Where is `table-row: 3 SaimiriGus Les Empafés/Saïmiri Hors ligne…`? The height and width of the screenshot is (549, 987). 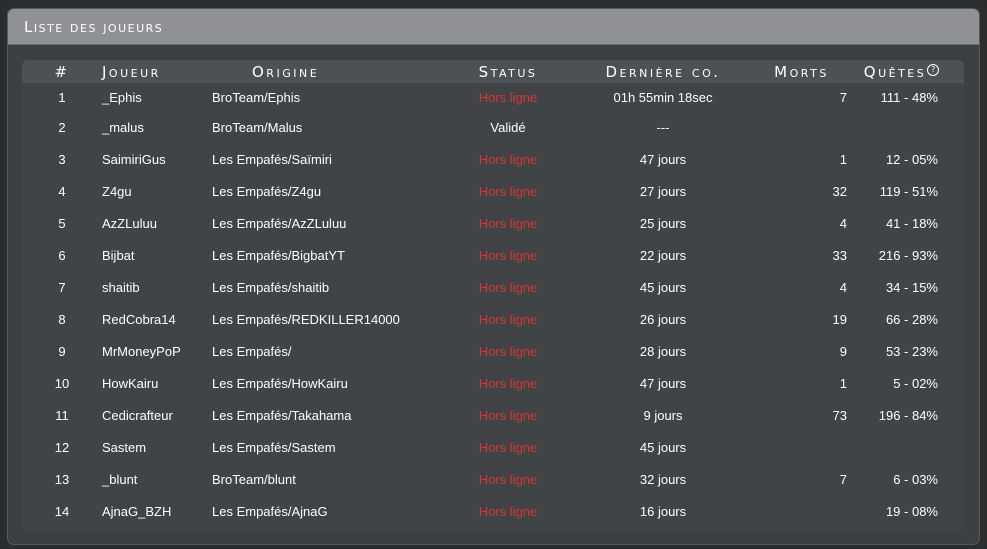 table-row: 3 SaimiriGus Les Empafés/Saïmiri Hors ligne… is located at coordinates (493, 159).